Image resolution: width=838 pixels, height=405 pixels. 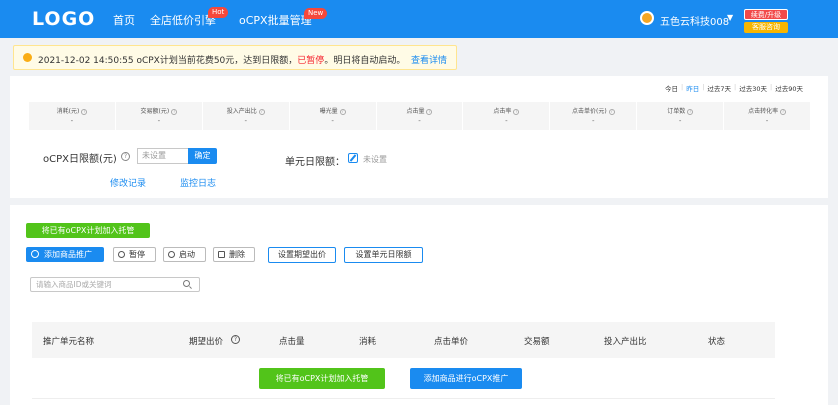 What do you see at coordinates (719, 88) in the screenshot?
I see `range-7d: 过去7天` at bounding box center [719, 88].